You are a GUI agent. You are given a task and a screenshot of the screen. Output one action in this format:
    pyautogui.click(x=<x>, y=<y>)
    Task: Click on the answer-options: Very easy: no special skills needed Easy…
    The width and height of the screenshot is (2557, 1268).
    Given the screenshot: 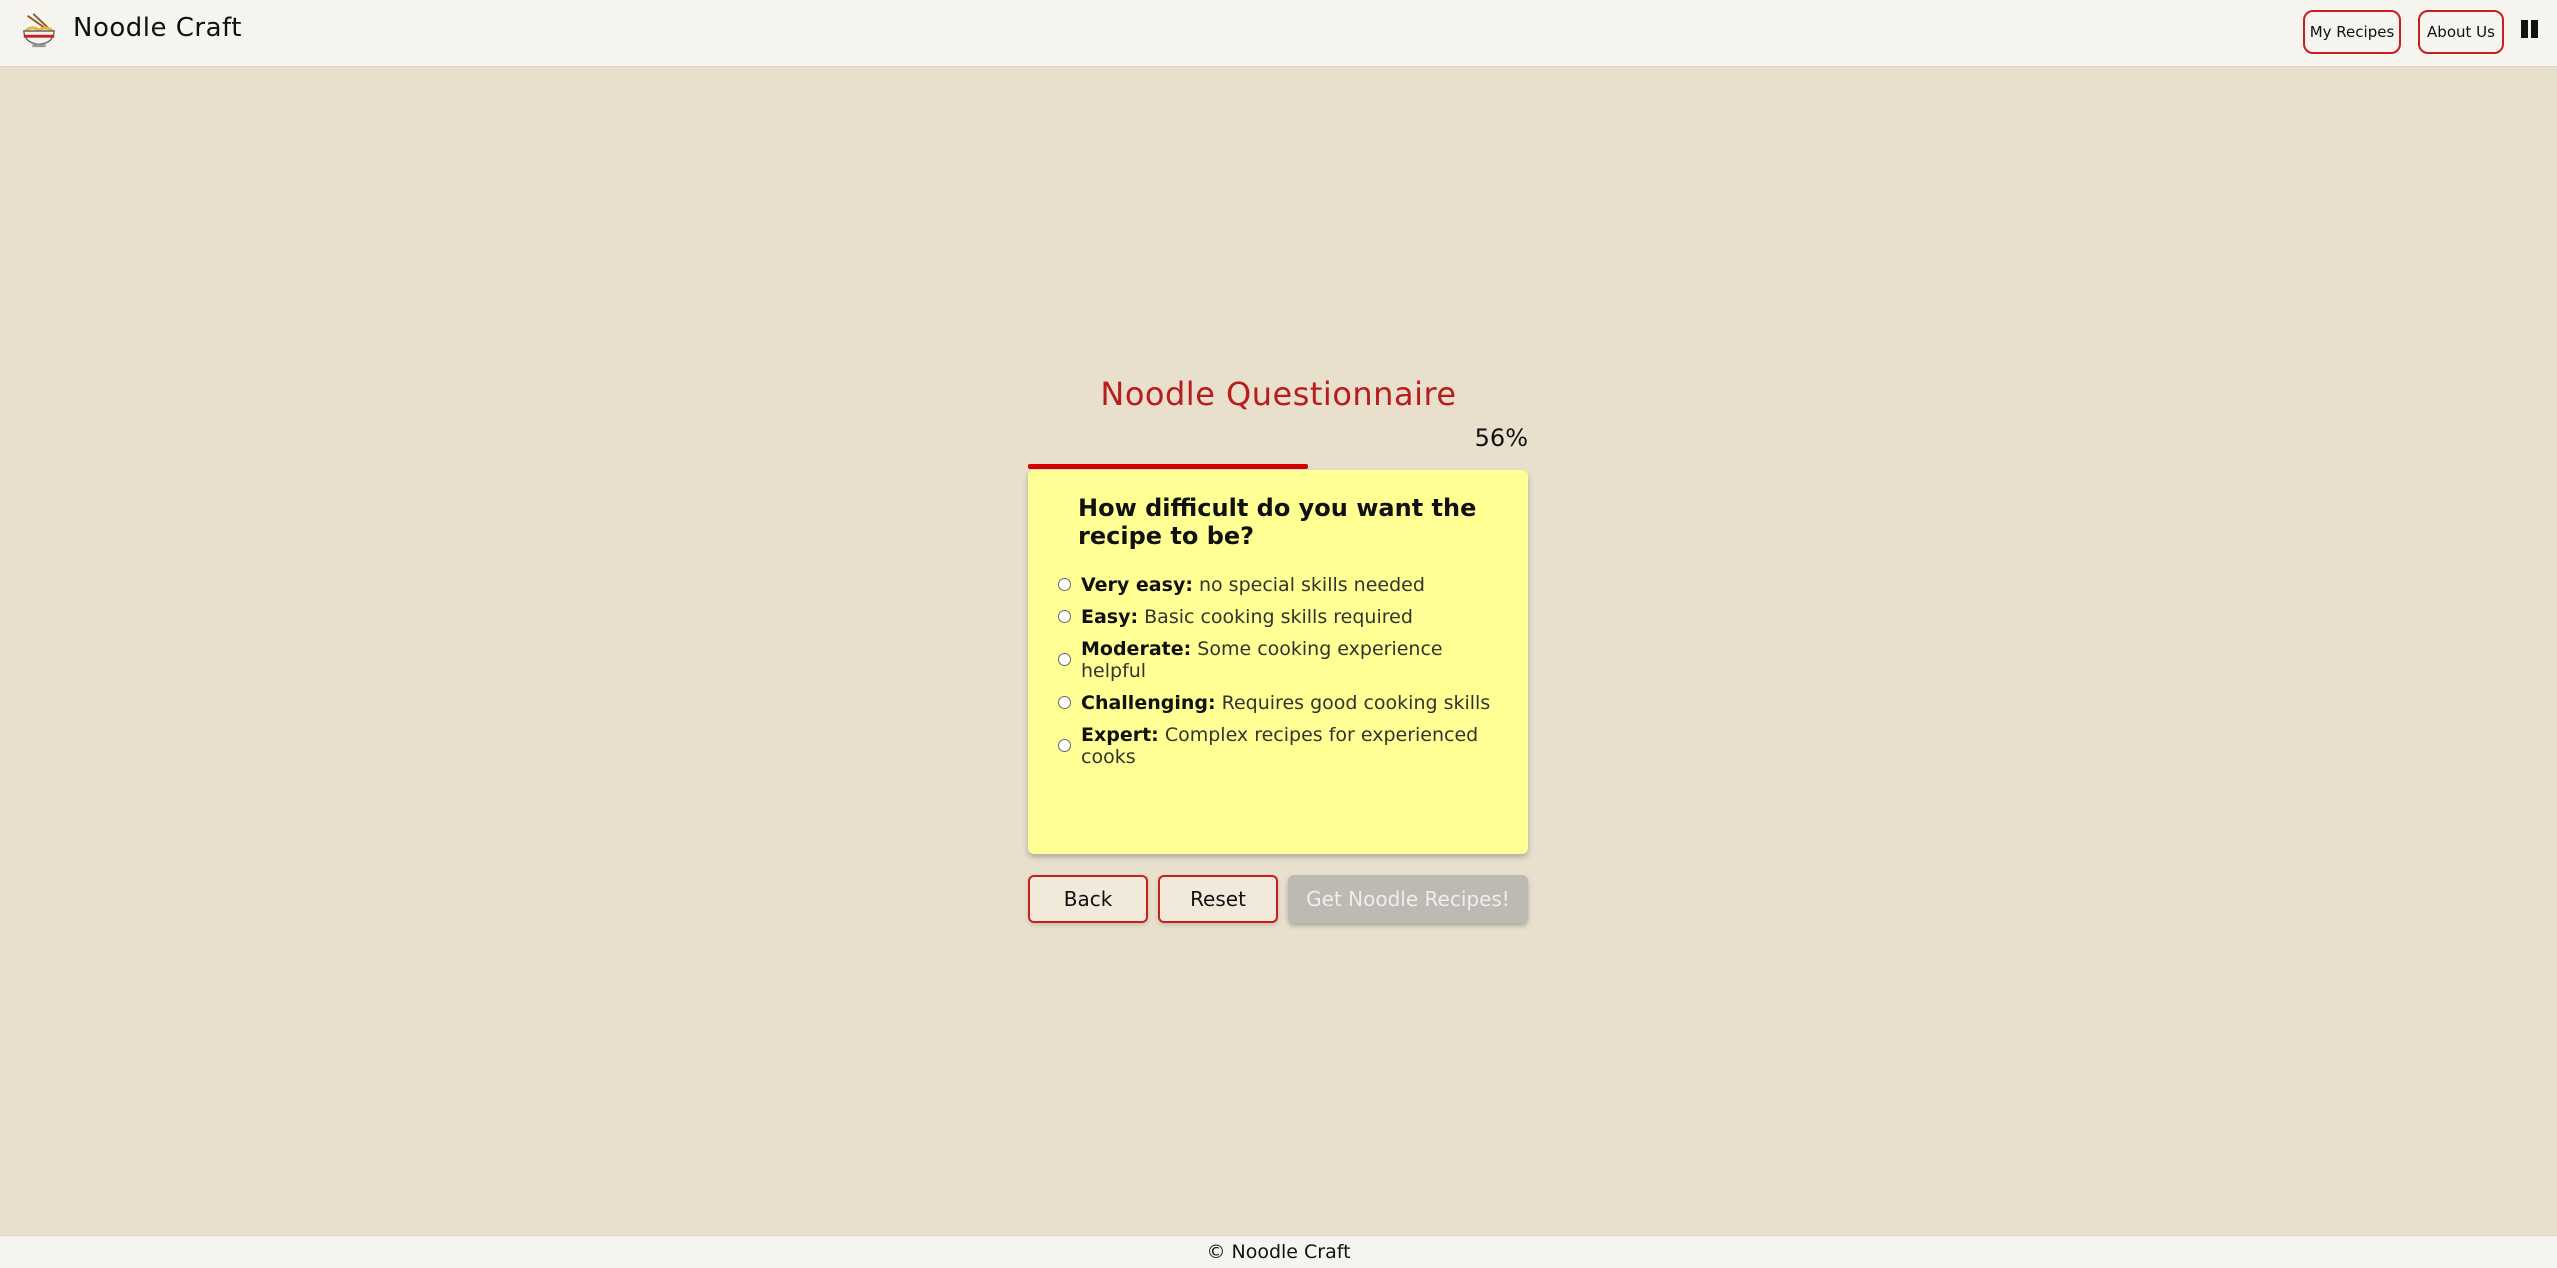 What is the action you would take?
    pyautogui.click(x=1278, y=676)
    